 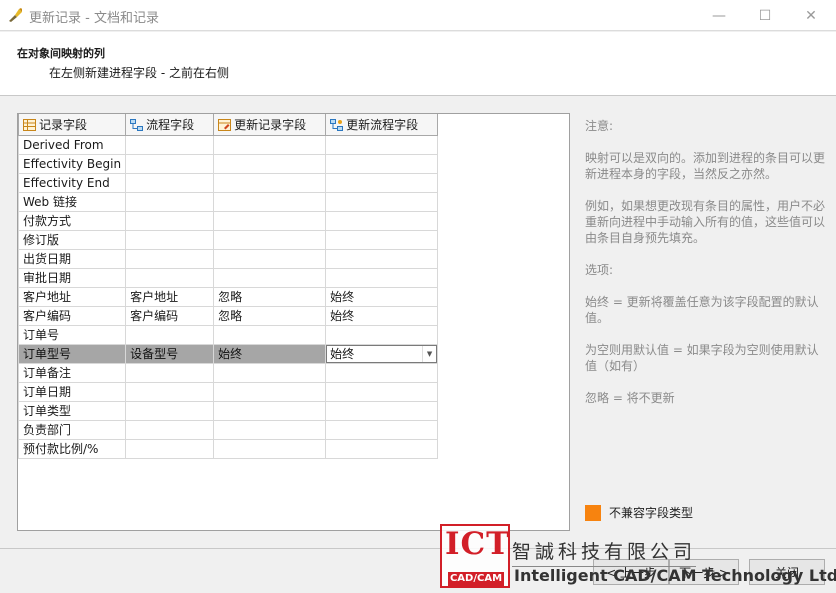 I want to click on table-row: 审批日期, so click(x=228, y=277).